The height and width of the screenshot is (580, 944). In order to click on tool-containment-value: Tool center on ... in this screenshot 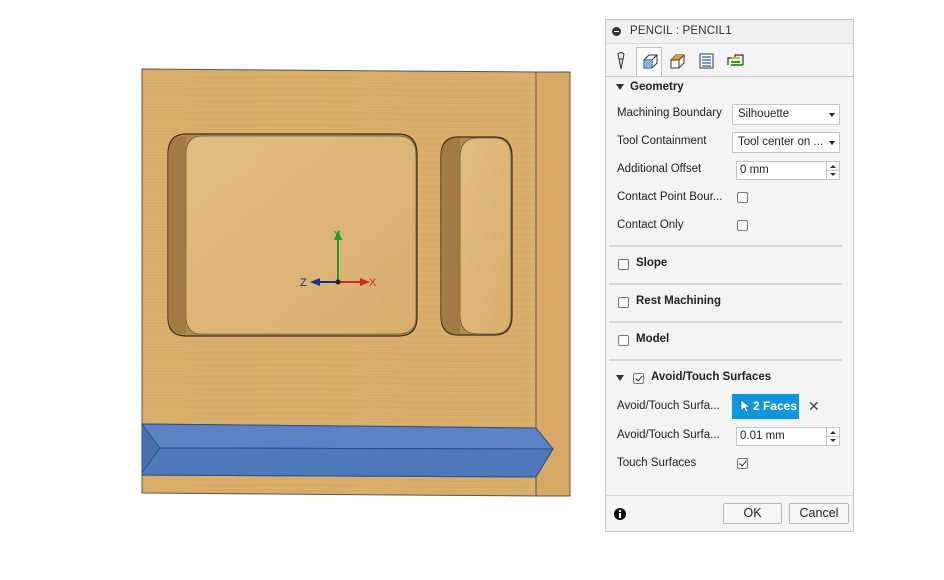, I will do `click(781, 142)`.